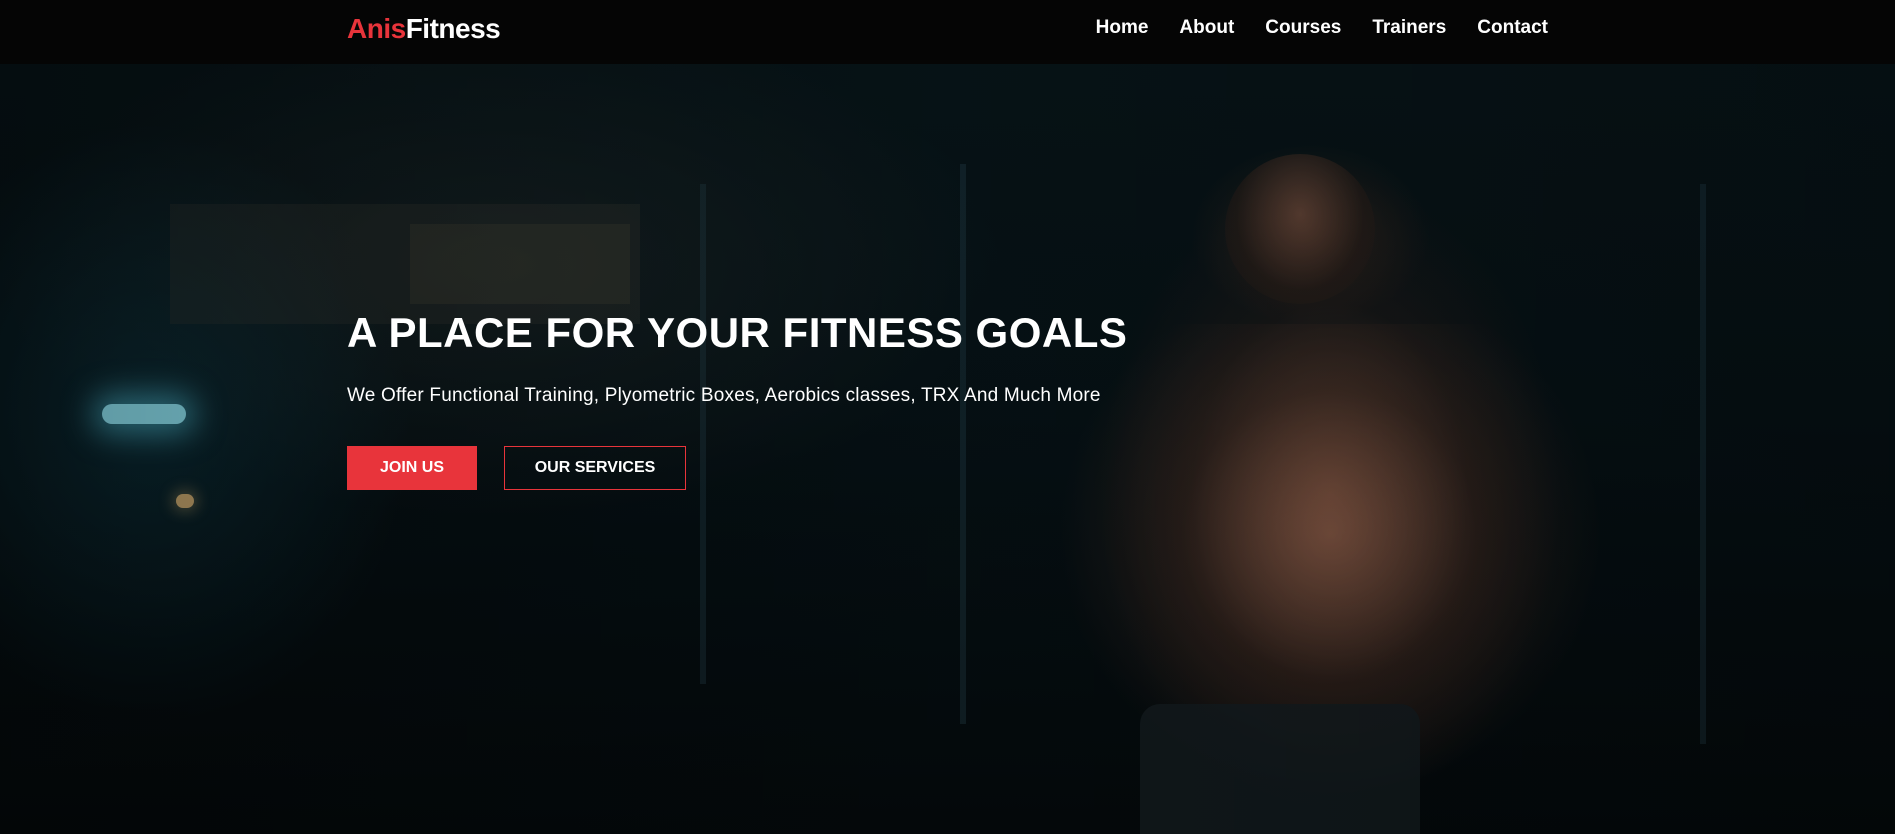 The image size is (1895, 834). What do you see at coordinates (1122, 27) in the screenshot?
I see `nav-link-home: Home` at bounding box center [1122, 27].